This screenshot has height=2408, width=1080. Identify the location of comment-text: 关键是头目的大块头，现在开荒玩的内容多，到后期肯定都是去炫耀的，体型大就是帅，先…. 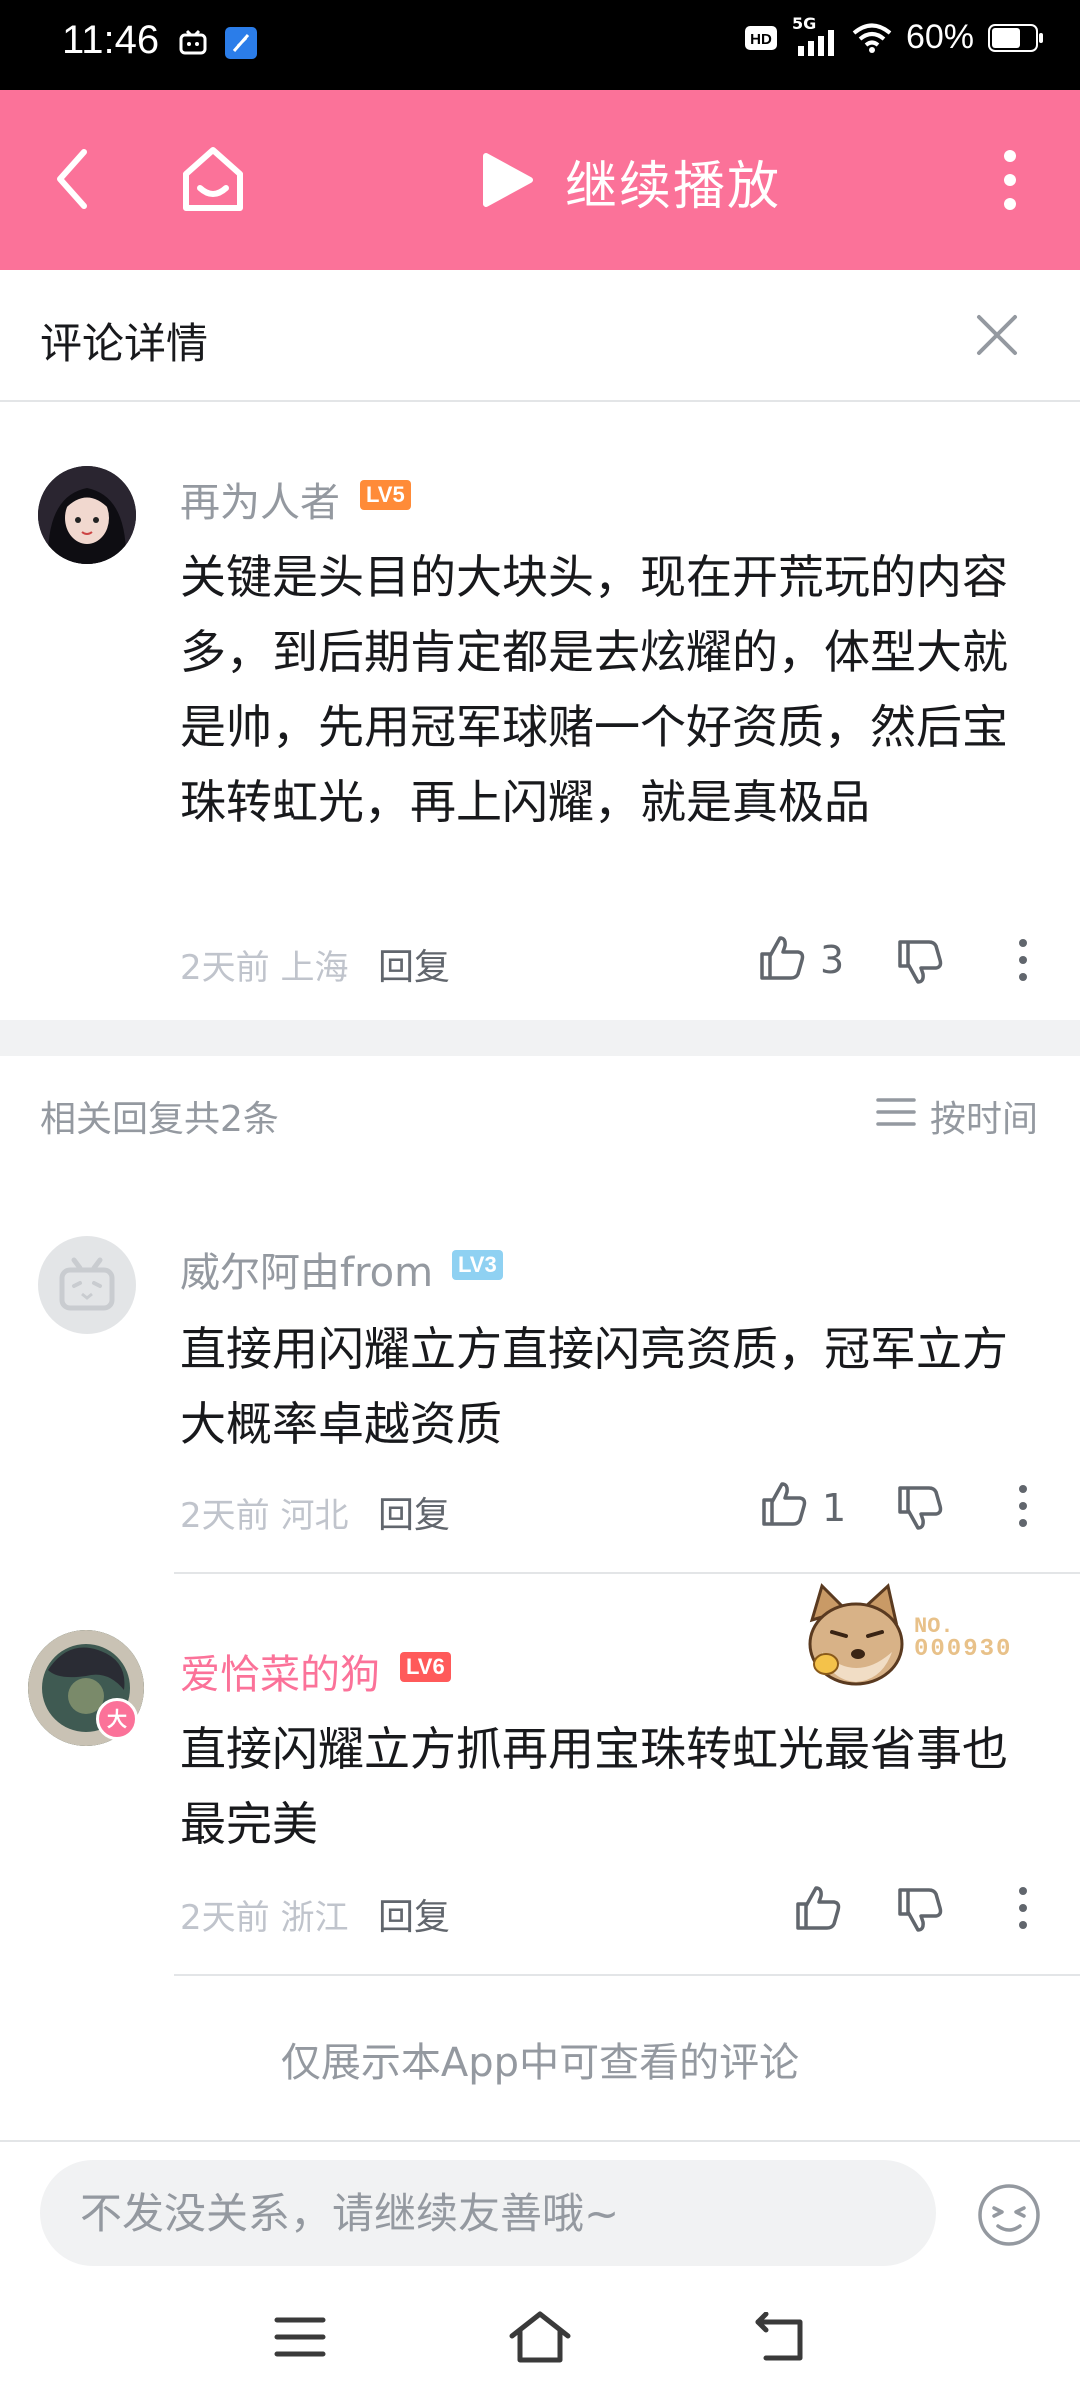
(594, 689).